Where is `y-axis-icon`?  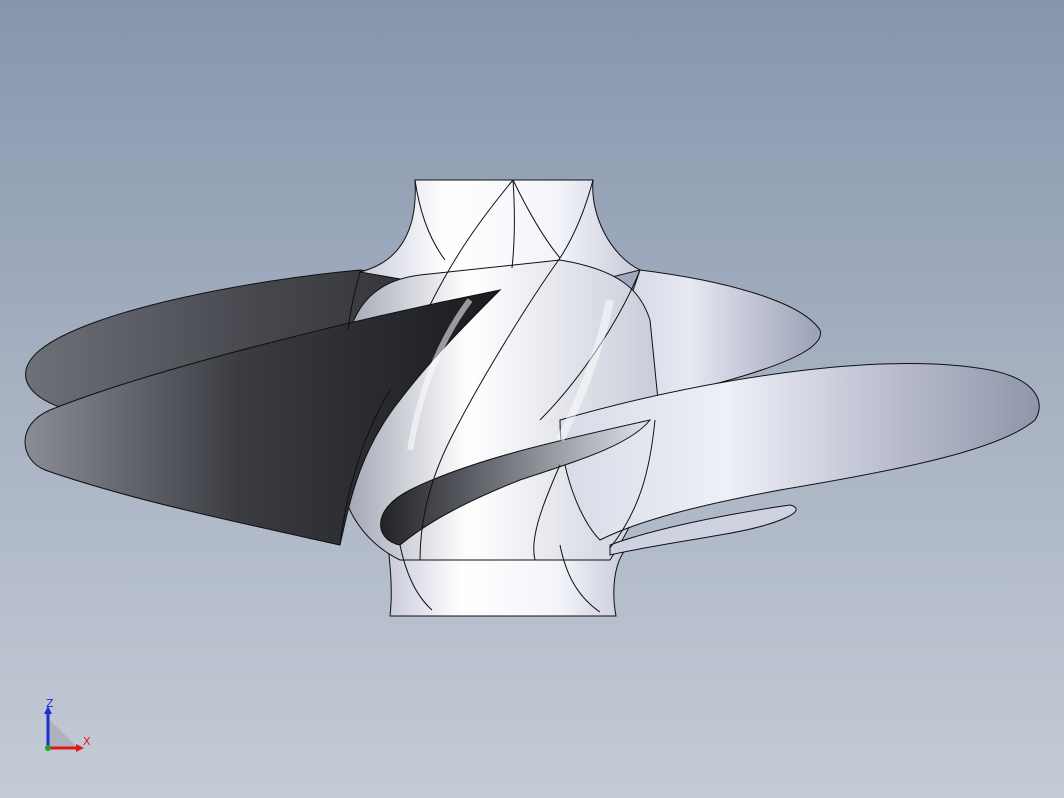 y-axis-icon is located at coordinates (48, 748).